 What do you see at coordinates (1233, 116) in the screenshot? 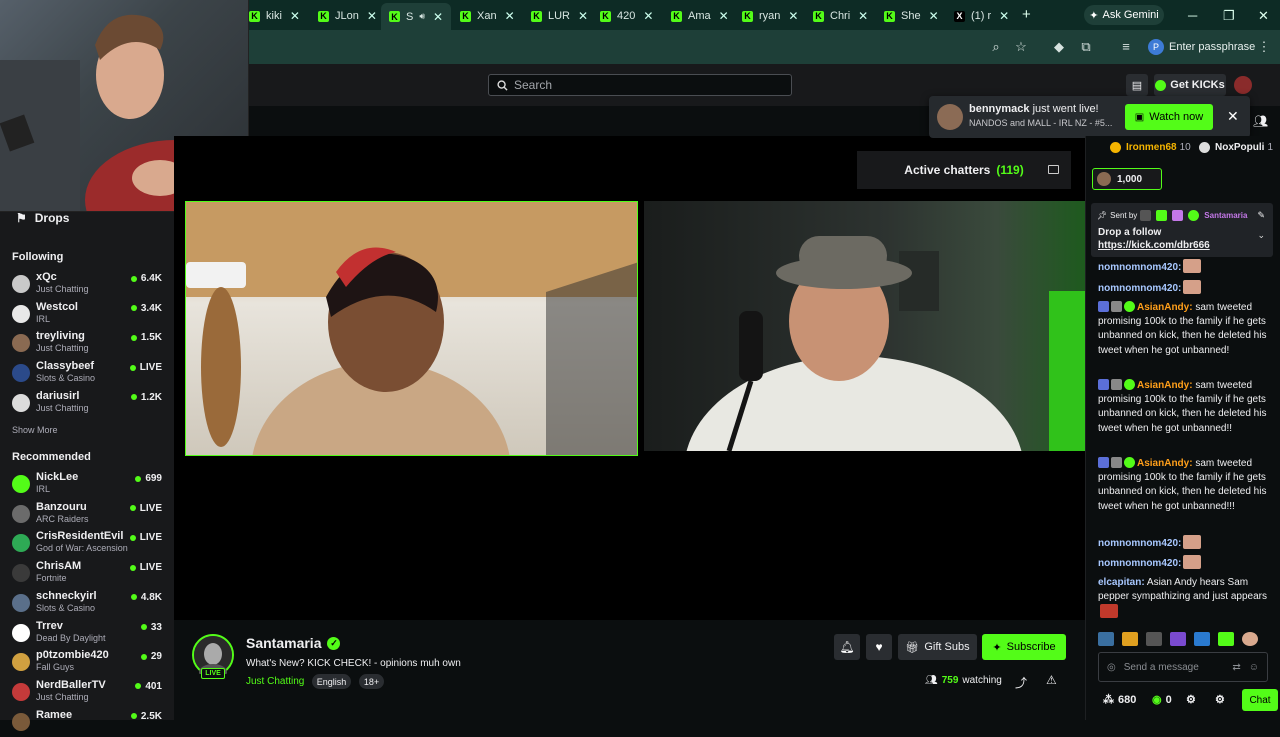
I see `close-notification-icon: ✕` at bounding box center [1233, 116].